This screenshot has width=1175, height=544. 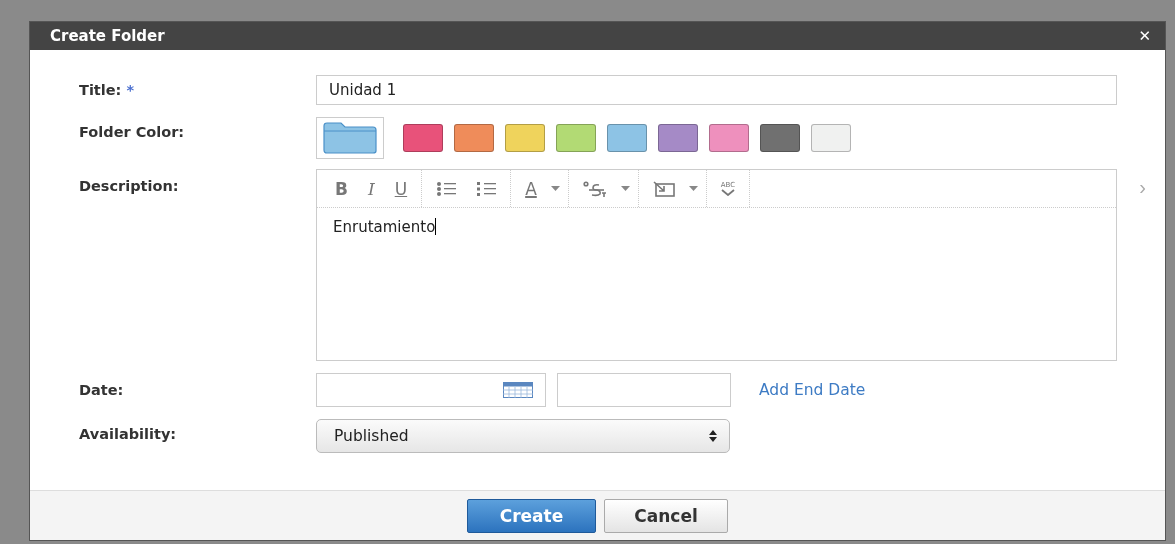 I want to click on title-label: Title: *, so click(x=107, y=90).